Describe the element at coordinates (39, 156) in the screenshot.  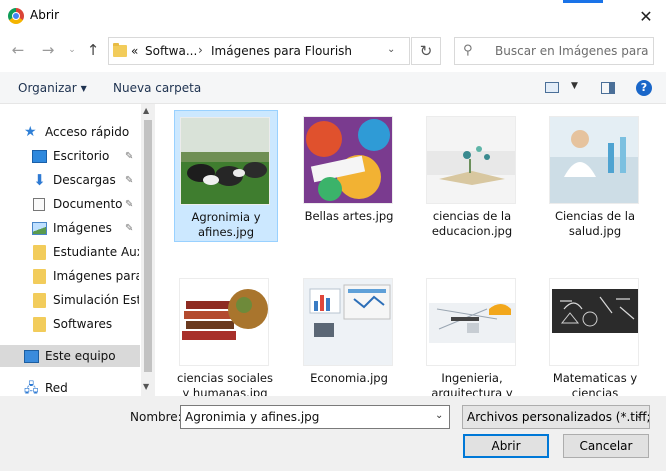
I see `desktop-icon` at that location.